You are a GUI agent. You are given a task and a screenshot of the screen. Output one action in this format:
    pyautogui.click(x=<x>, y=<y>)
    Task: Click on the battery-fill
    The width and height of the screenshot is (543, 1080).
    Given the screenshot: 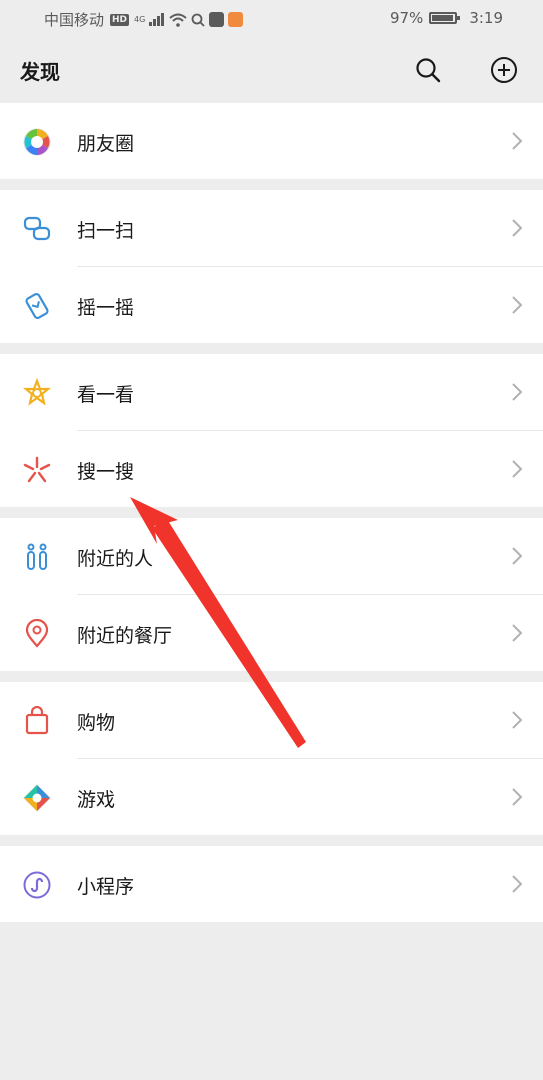 What is the action you would take?
    pyautogui.click(x=443, y=18)
    